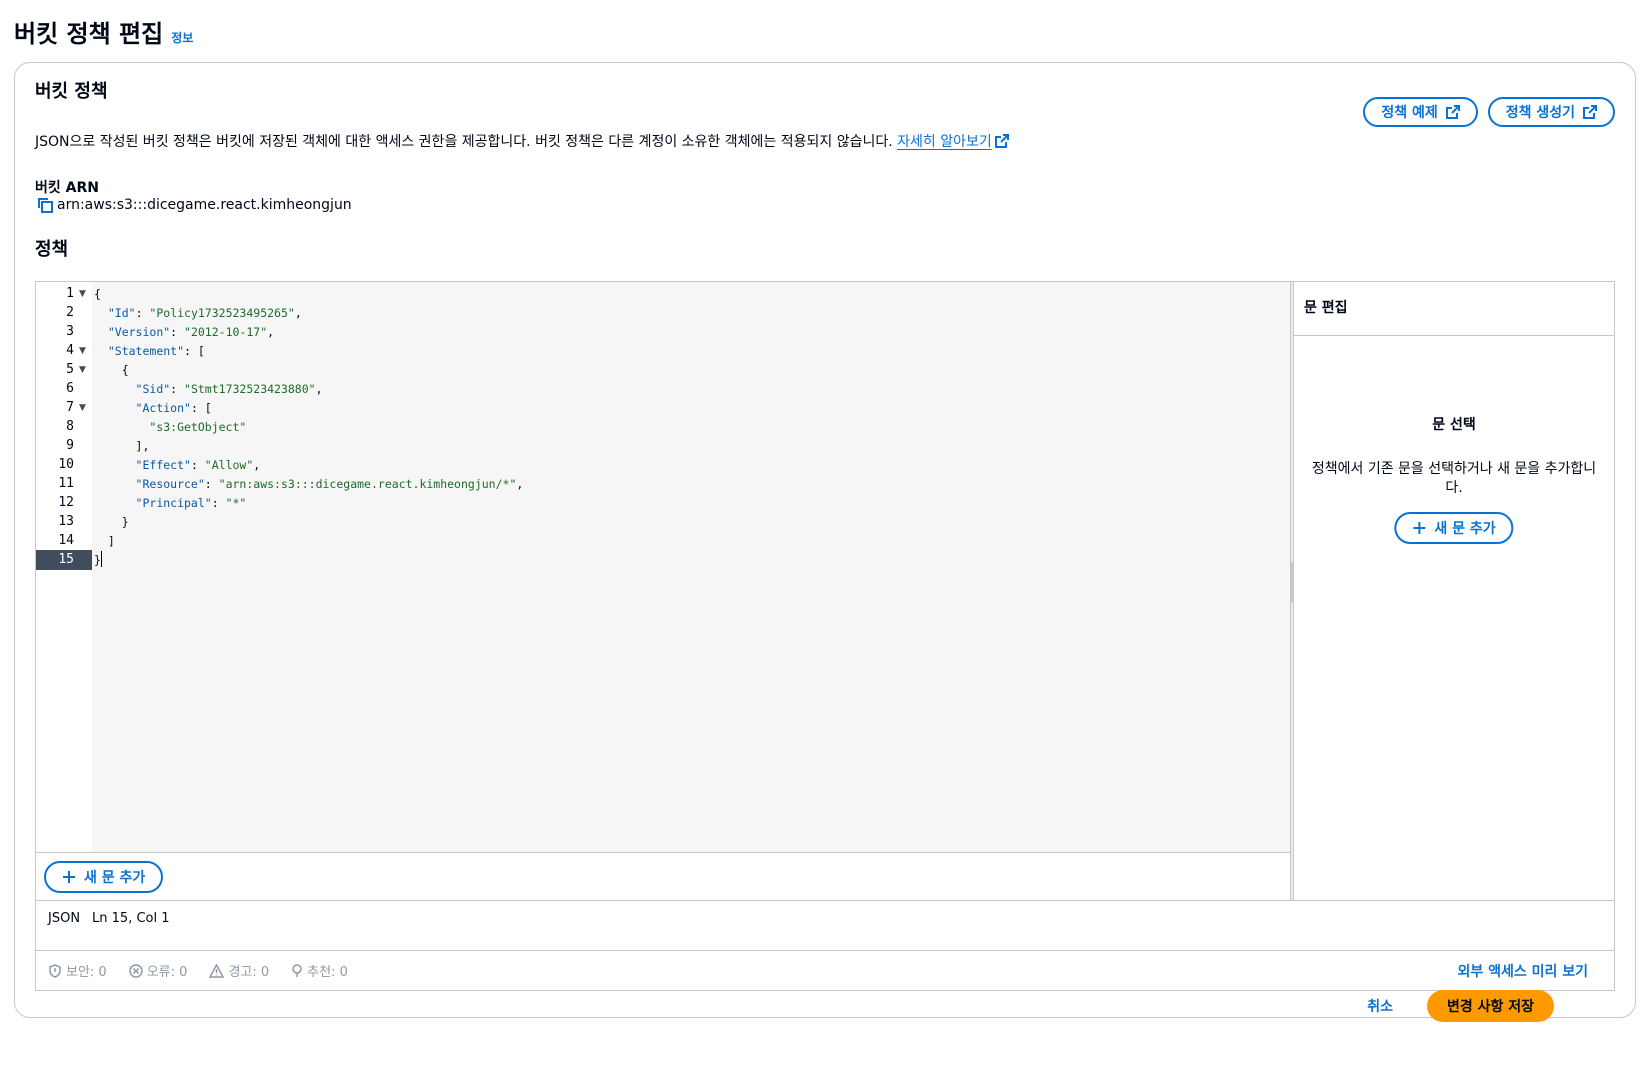 Image resolution: width=1648 pixels, height=1082 pixels. What do you see at coordinates (1454, 425) in the screenshot?
I see `empty-state-title: 문 선택` at bounding box center [1454, 425].